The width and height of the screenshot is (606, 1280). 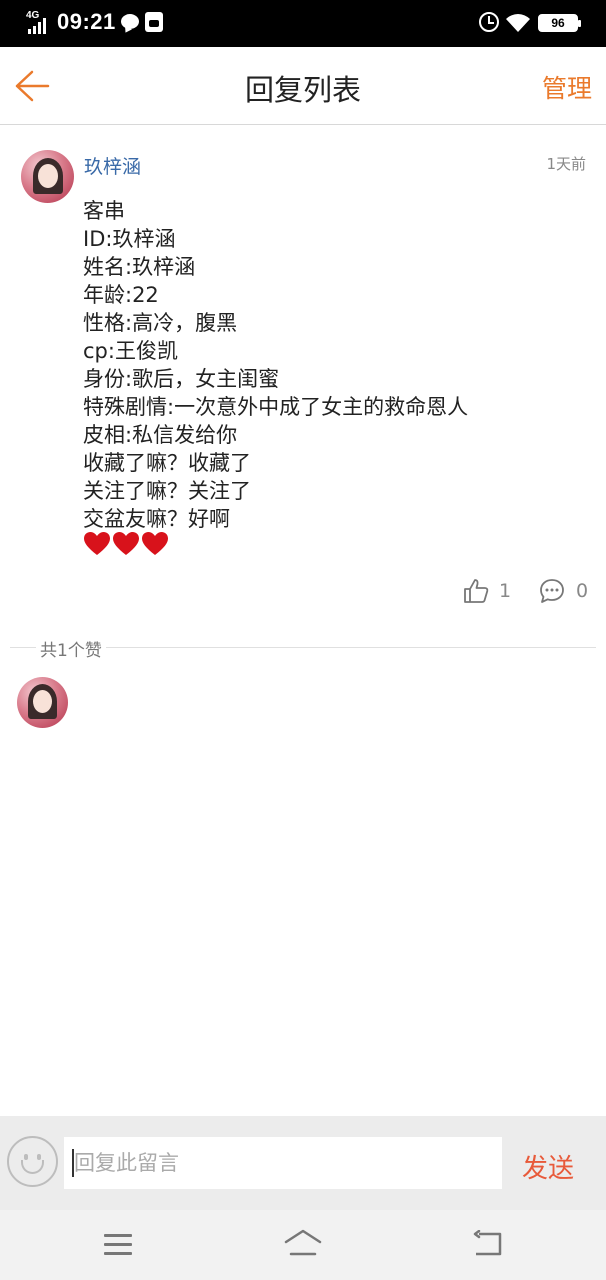 What do you see at coordinates (118, 1245) in the screenshot?
I see `menu-icon` at bounding box center [118, 1245].